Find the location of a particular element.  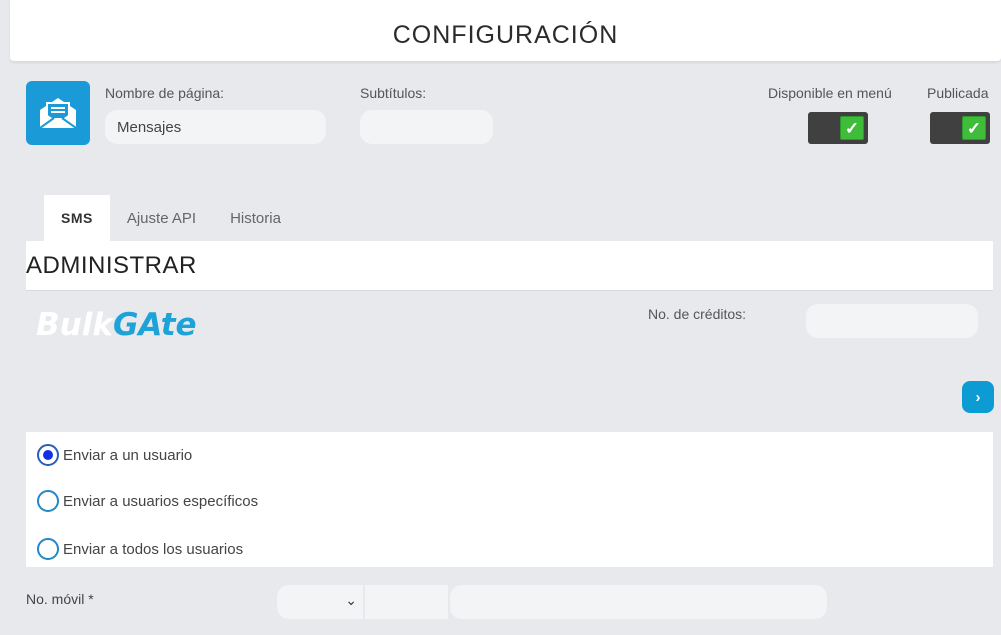

credits-label: No. de créditos: is located at coordinates (697, 314).